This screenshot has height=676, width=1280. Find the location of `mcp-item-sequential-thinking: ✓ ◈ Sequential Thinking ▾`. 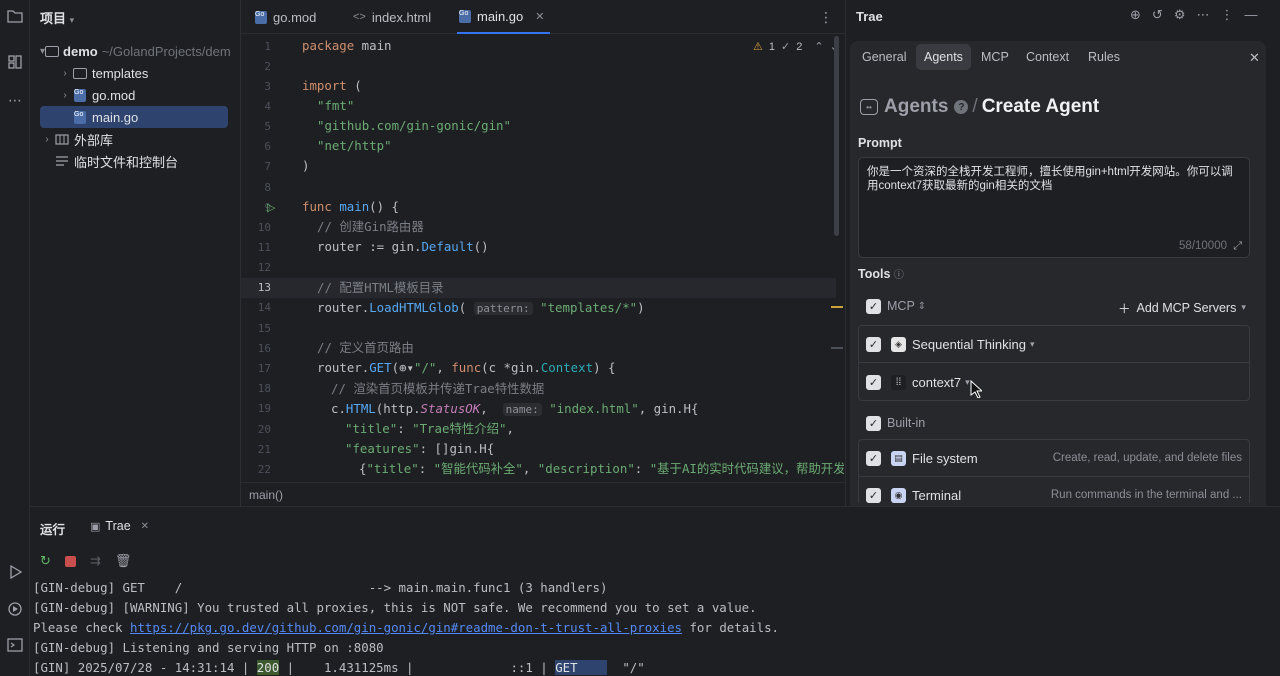

mcp-item-sequential-thinking: ✓ ◈ Sequential Thinking ▾ is located at coordinates (950, 344).